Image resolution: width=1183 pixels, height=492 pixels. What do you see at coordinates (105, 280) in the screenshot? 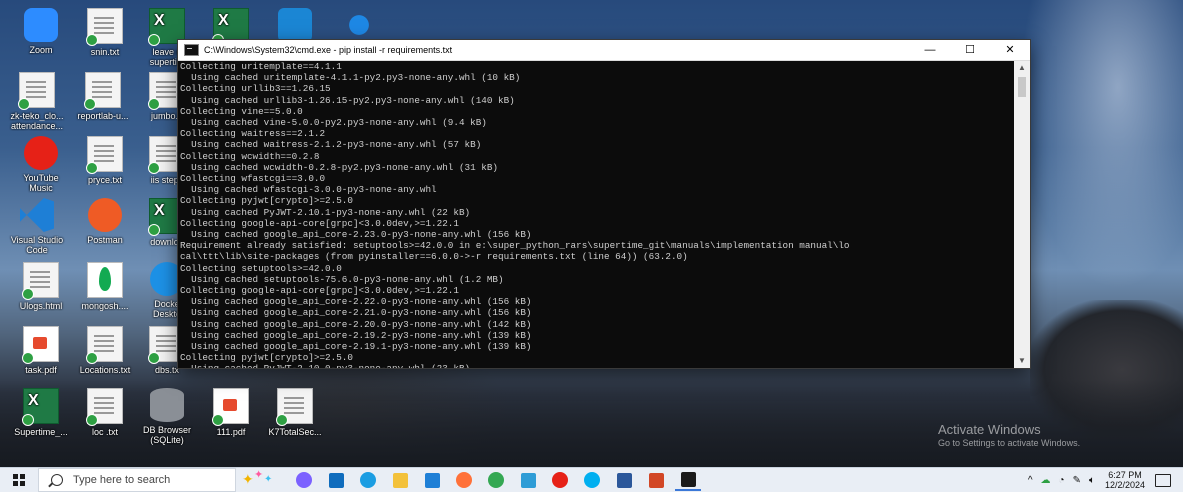
I see `mongodb-leaf-icon` at bounding box center [105, 280].